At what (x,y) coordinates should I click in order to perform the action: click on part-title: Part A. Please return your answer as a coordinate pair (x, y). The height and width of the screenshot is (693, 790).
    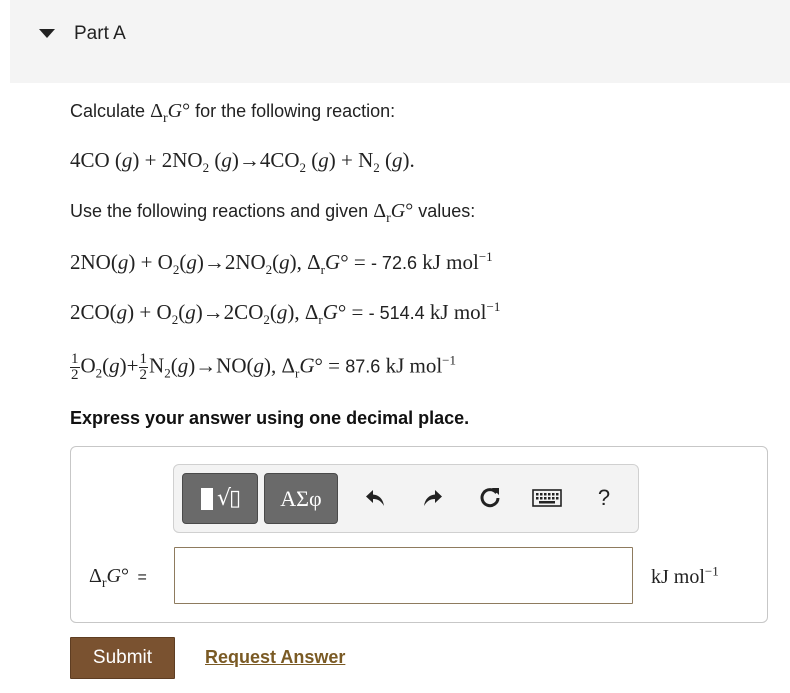
    Looking at the image, I should click on (100, 33).